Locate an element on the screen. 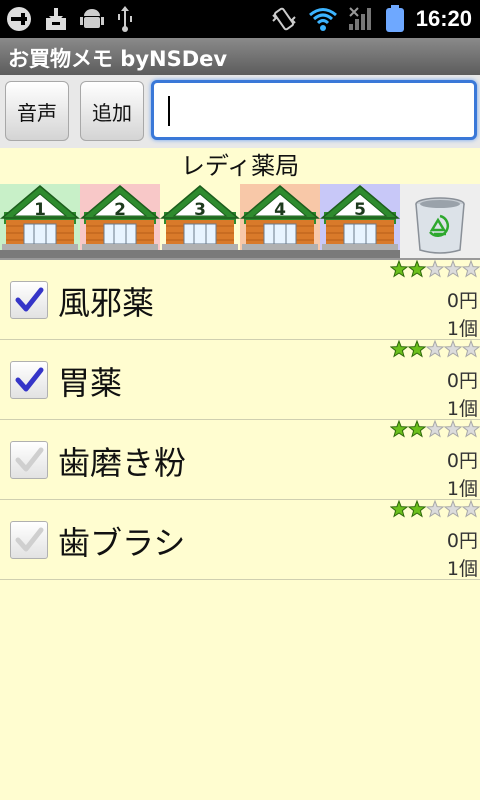  store-4-icon: 4 is located at coordinates (280, 222).